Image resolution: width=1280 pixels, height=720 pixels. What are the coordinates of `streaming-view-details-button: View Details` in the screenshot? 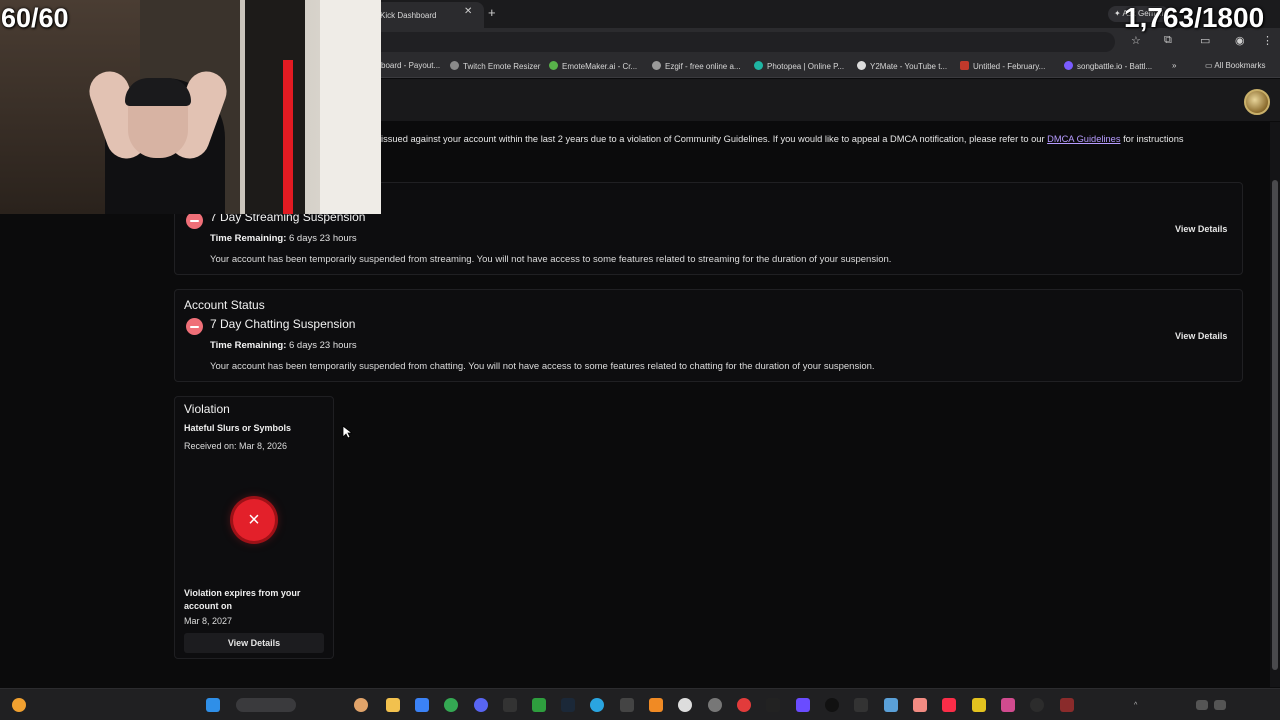 It's located at (1201, 229).